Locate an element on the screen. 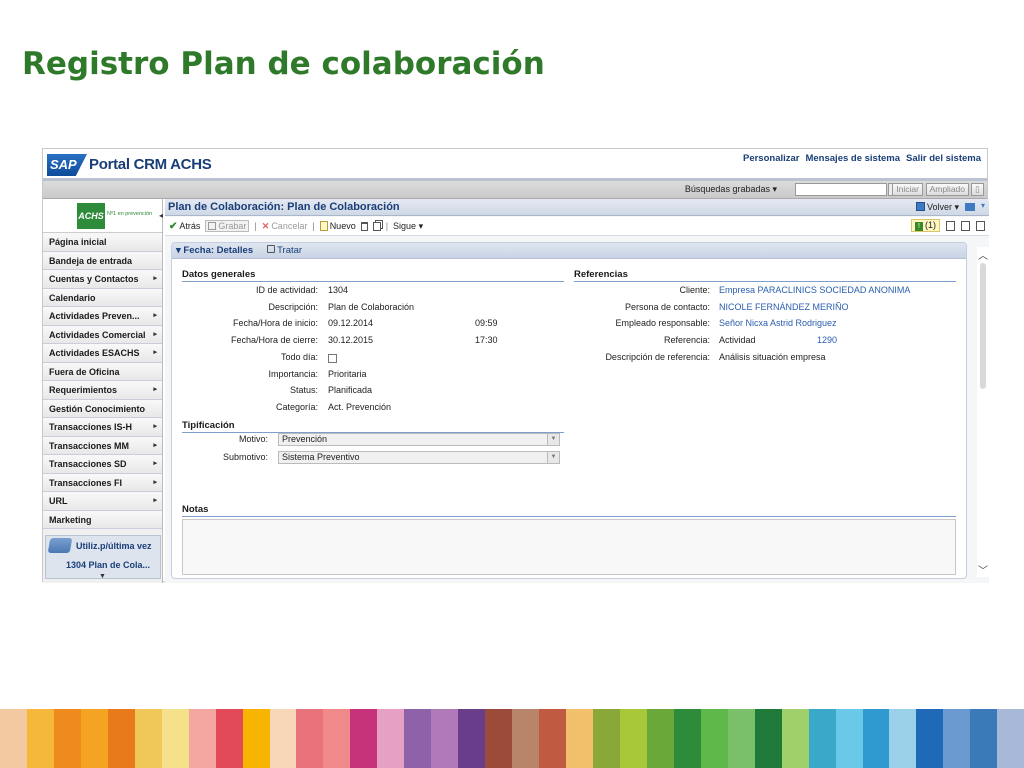 This screenshot has width=1024, height=768. sap-logo: SAP is located at coordinates (67, 165).